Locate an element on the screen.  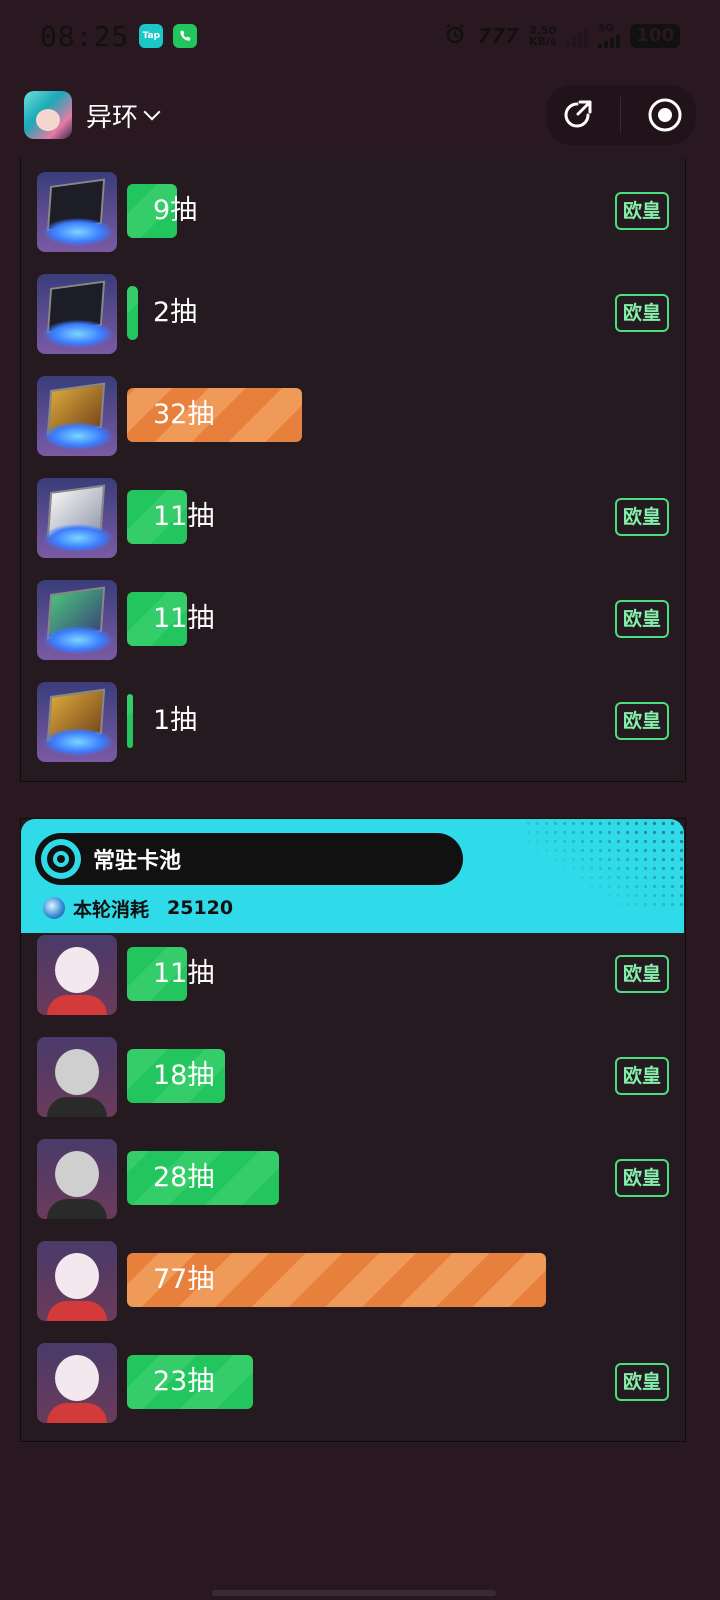
pull-count-label: 23抽 is located at coordinates (184, 1381).